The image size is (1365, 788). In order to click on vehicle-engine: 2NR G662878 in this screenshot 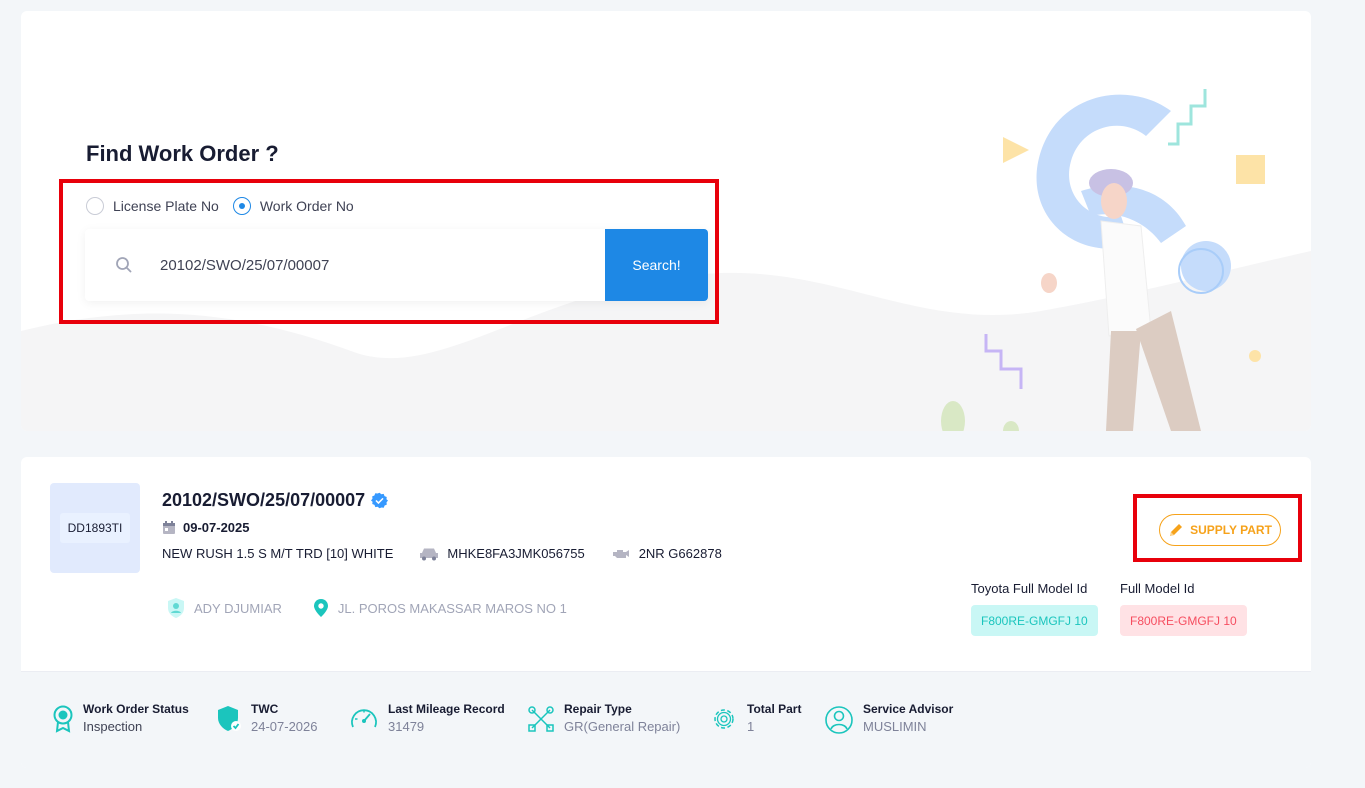, I will do `click(666, 553)`.